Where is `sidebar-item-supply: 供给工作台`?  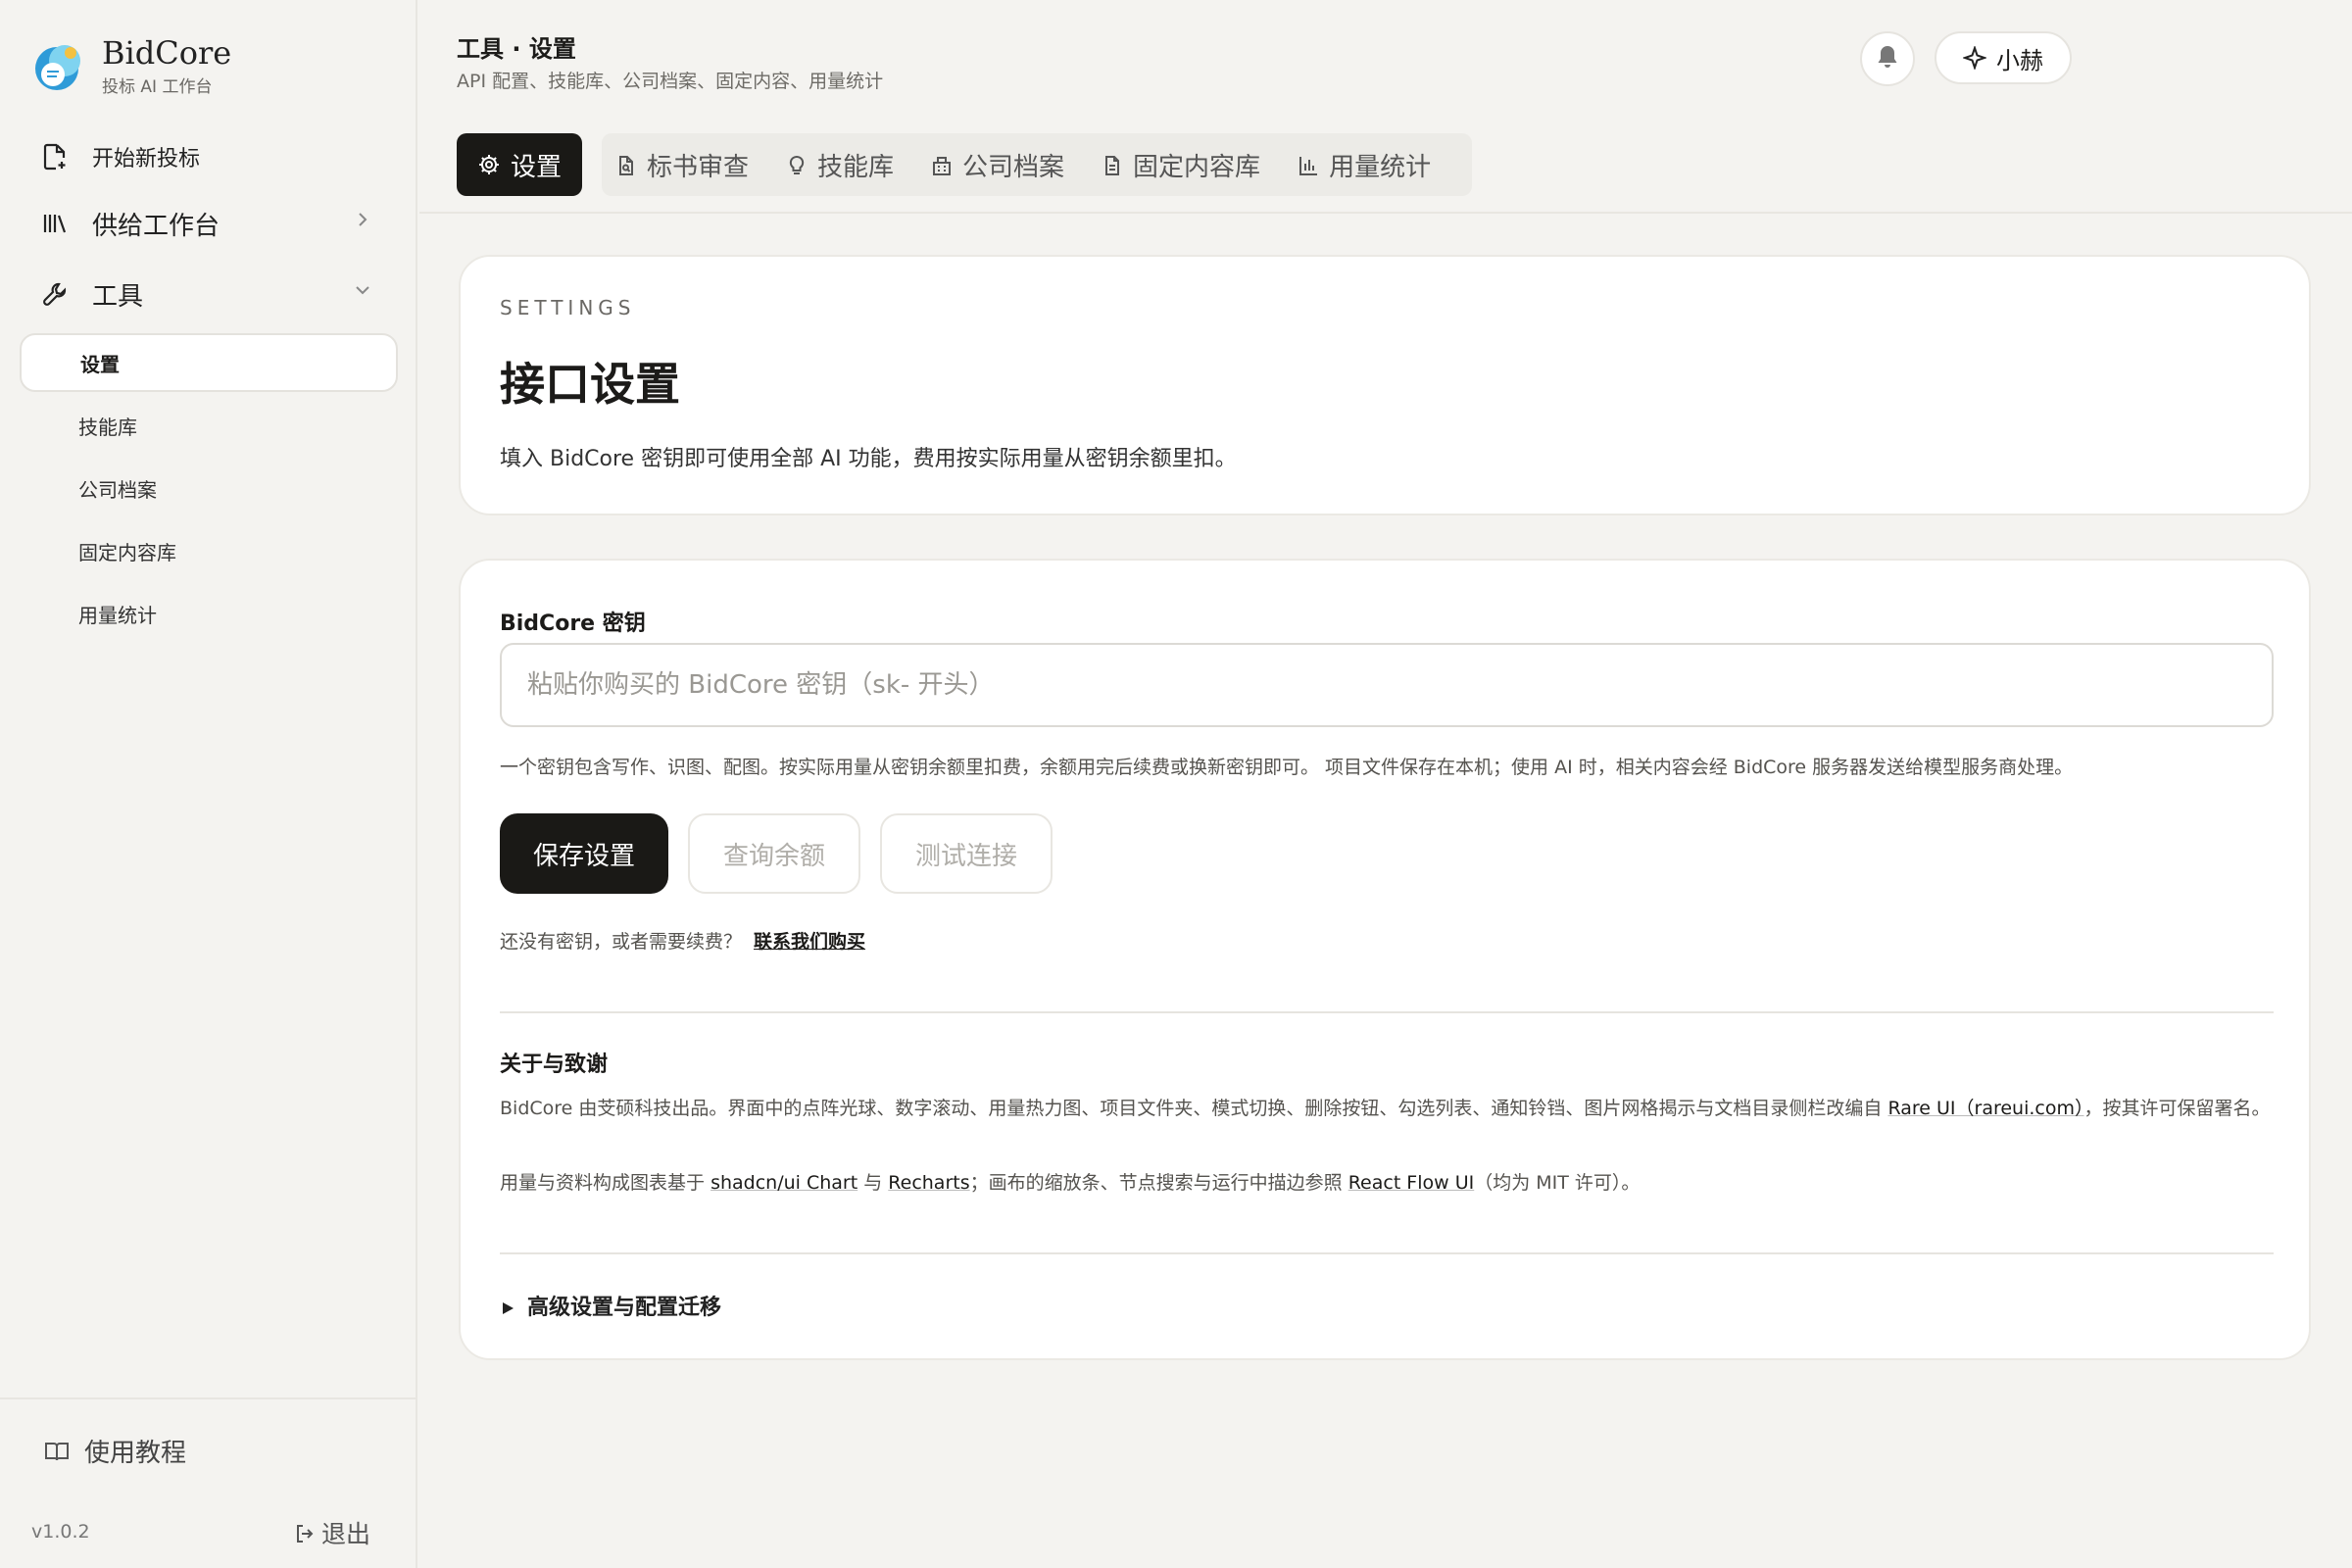
sidebar-item-supply: 供给工作台 is located at coordinates (209, 223).